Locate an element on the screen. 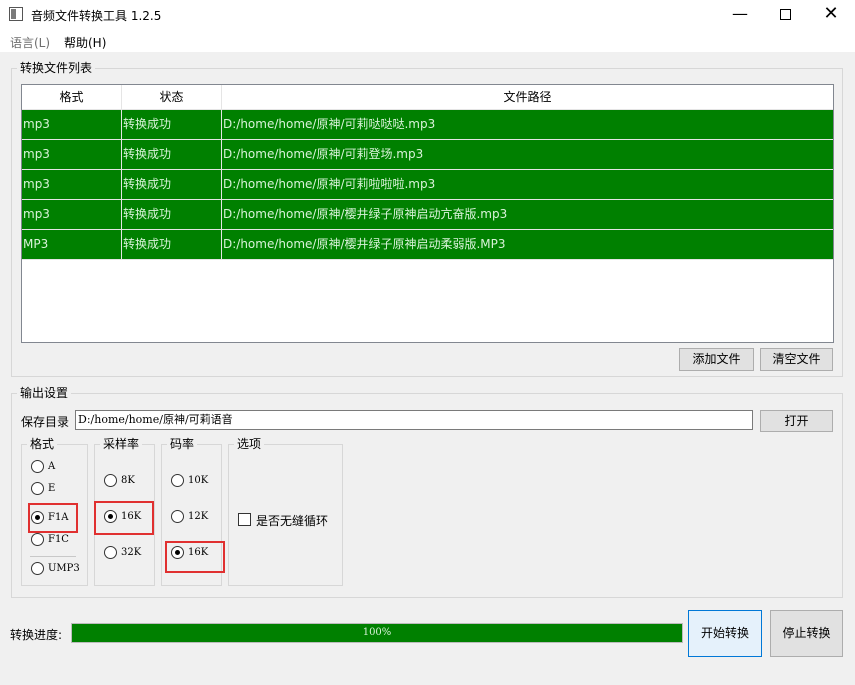  format-radio-f1a: F1A is located at coordinates (50, 519).